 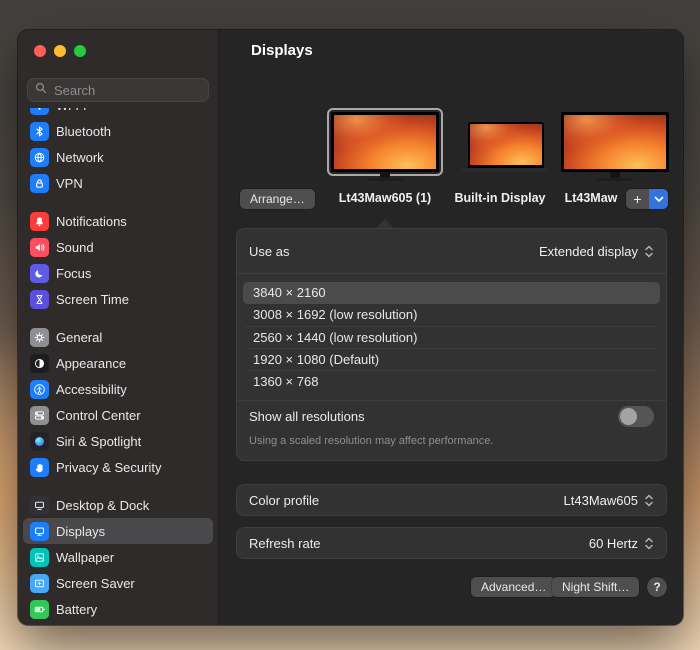 I want to click on plus-icon: +, so click(x=637, y=199).